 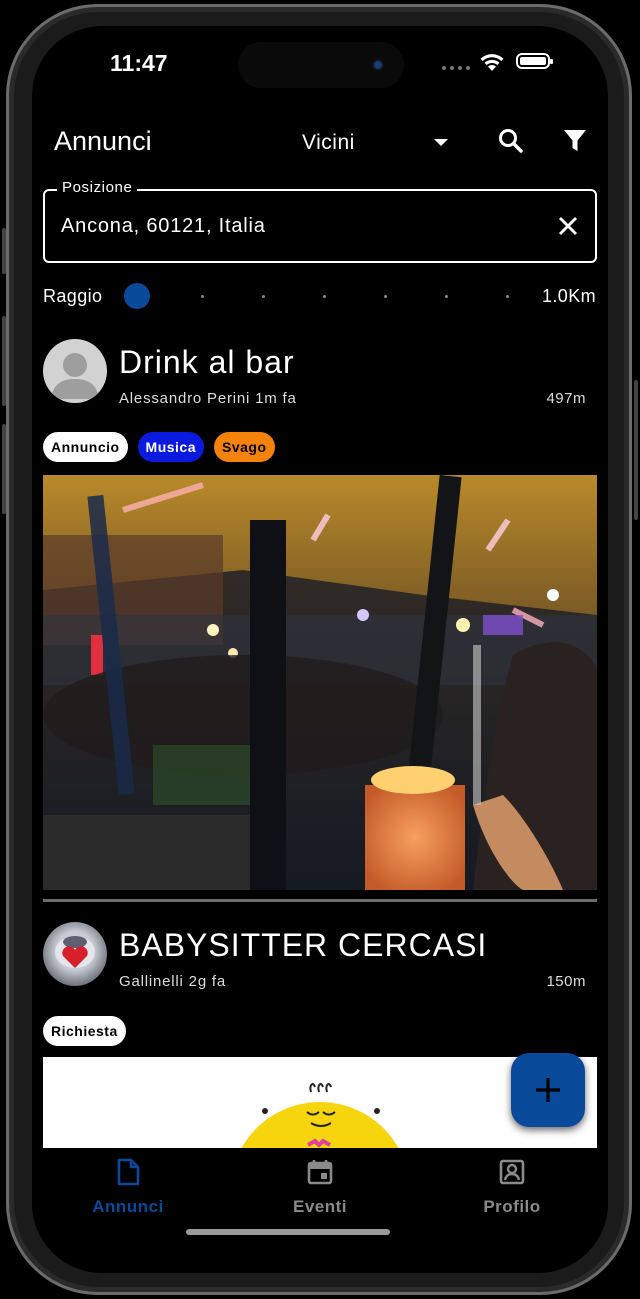 I want to click on tag-list: Richiesta, so click(x=84, y=1031).